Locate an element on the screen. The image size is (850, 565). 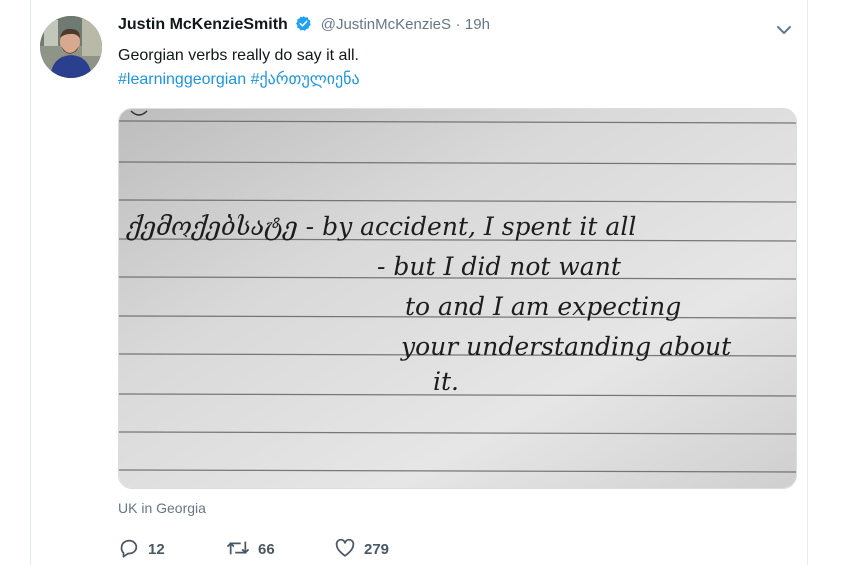
verified-badge-icon is located at coordinates (303, 26).